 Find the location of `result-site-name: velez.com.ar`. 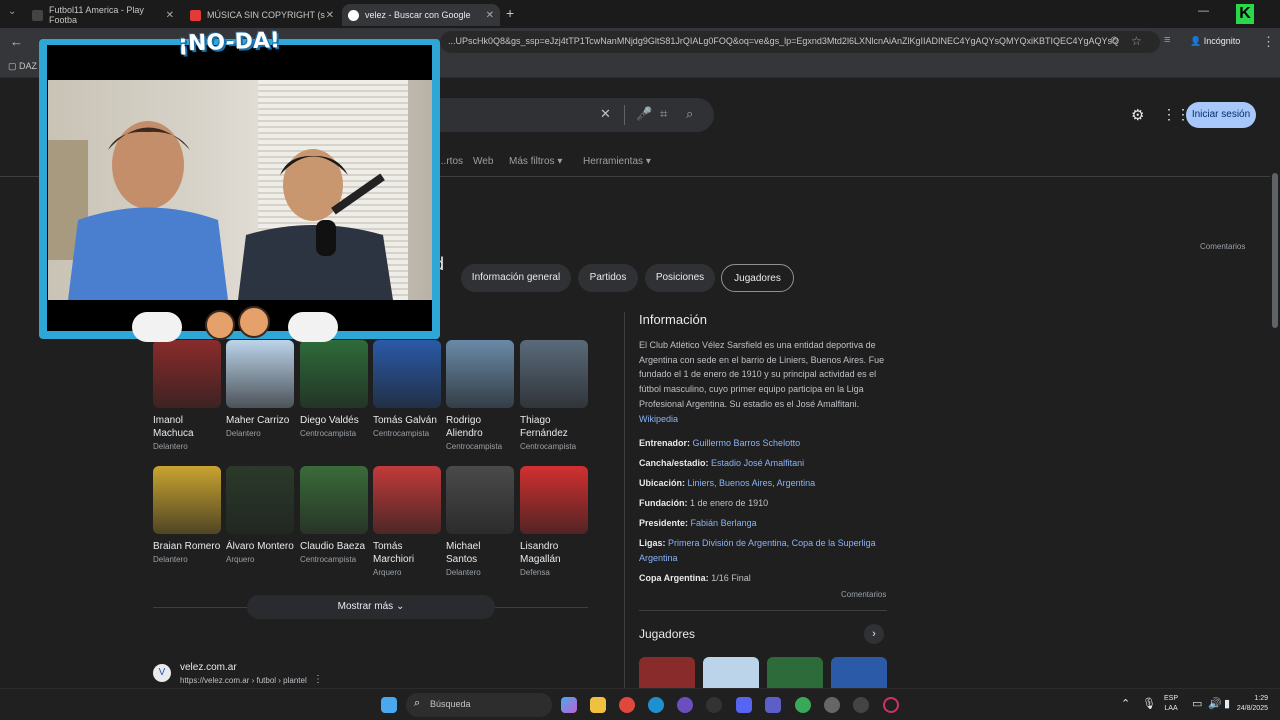

result-site-name: velez.com.ar is located at coordinates (208, 667).